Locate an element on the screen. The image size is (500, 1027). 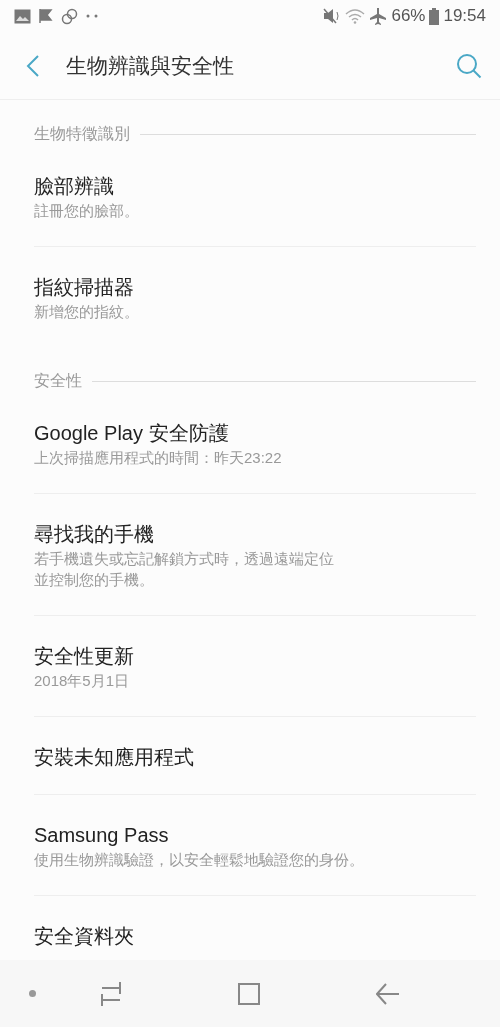
setting-title: 尋找我的手機 is located at coordinates (255, 534).